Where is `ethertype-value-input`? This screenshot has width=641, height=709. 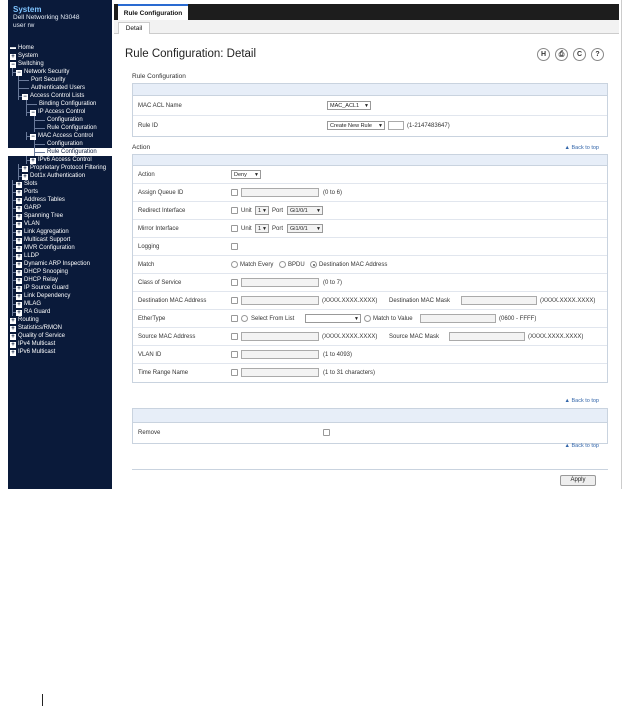 ethertype-value-input is located at coordinates (458, 318).